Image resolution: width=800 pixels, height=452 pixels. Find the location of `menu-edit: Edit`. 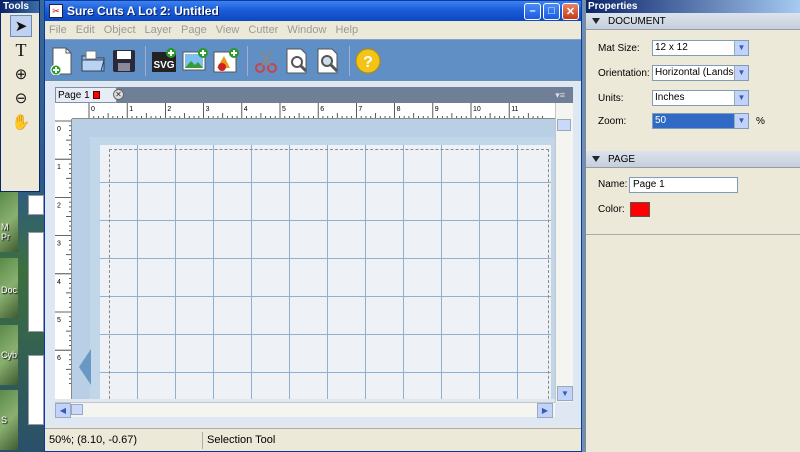

menu-edit: Edit is located at coordinates (85, 30).